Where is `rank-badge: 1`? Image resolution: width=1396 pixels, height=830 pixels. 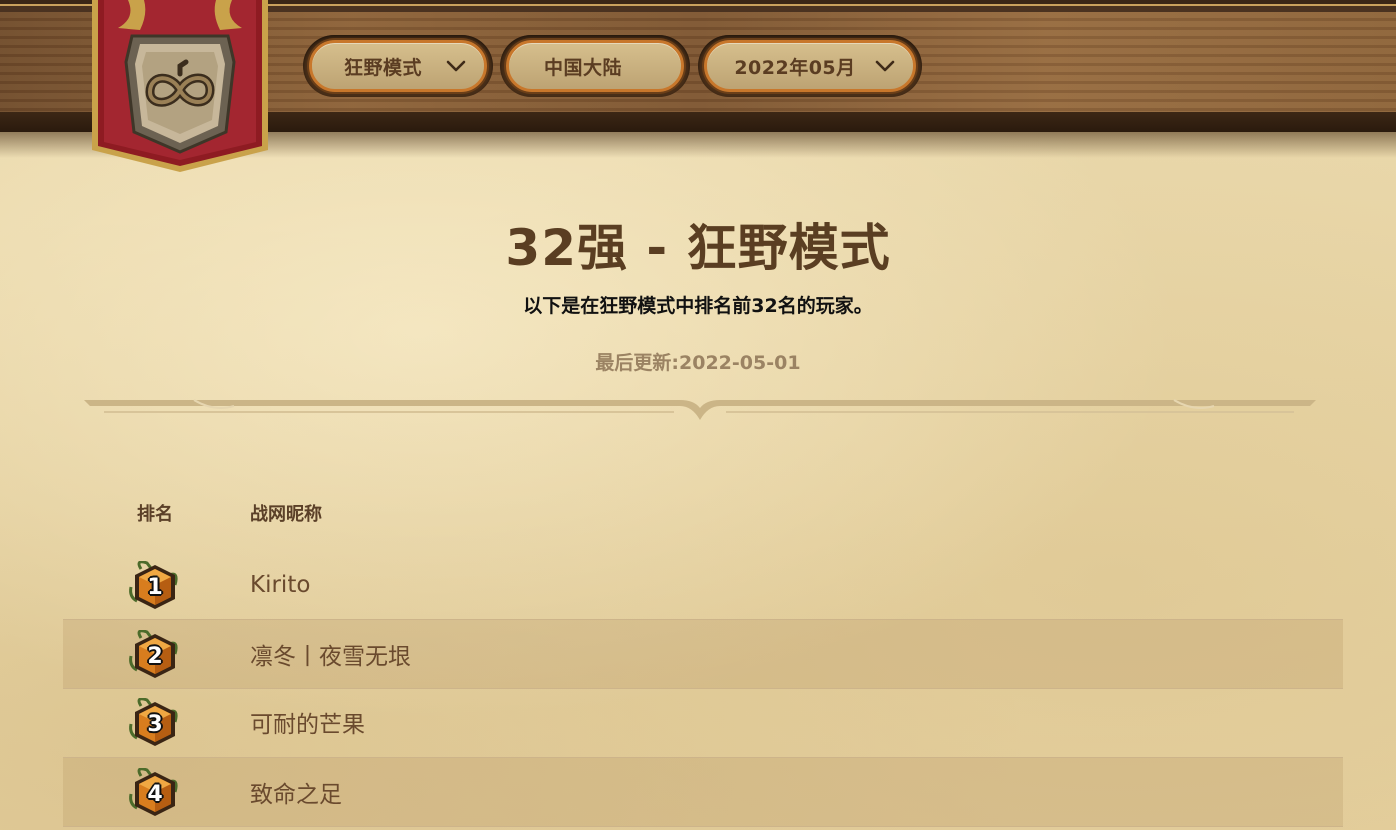 rank-badge: 1 is located at coordinates (155, 586).